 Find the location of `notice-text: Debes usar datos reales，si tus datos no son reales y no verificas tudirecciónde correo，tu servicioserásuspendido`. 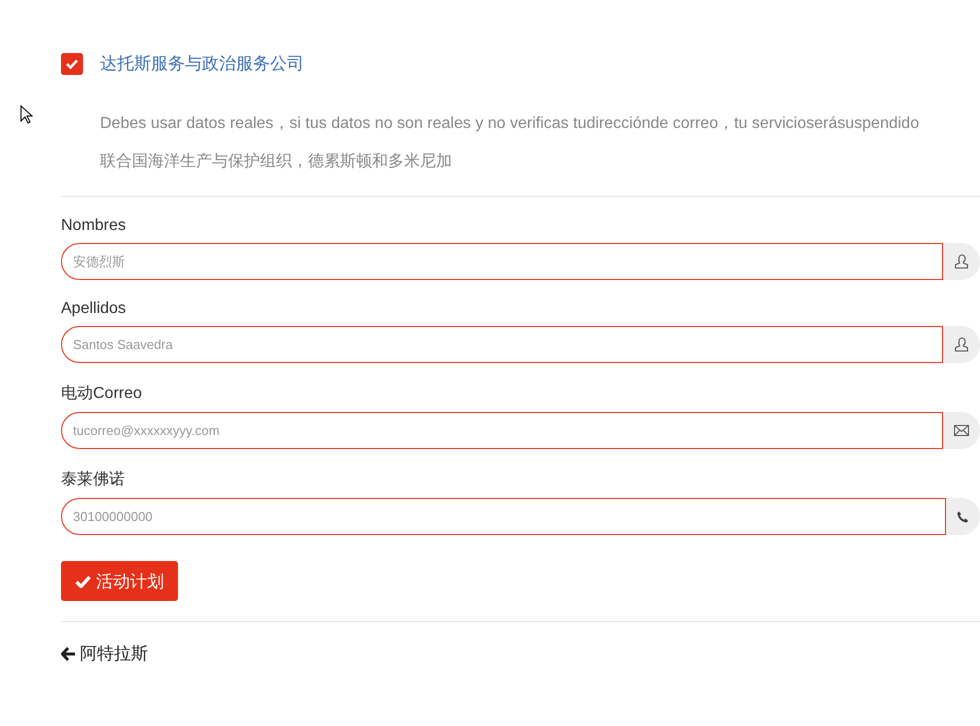

notice-text: Debes usar datos reales，si tus datos no son reales y no verificas tudirecciónde correo，tu servicioserásuspendido is located at coordinates (510, 124).